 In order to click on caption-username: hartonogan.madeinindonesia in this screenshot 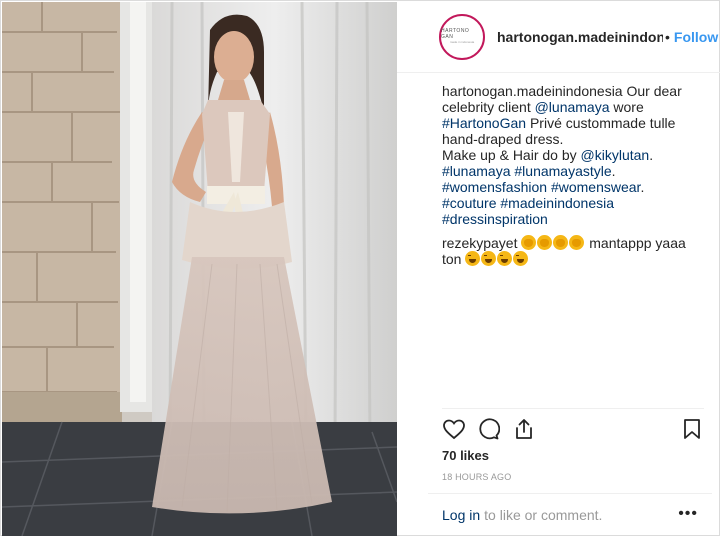, I will do `click(532, 91)`.